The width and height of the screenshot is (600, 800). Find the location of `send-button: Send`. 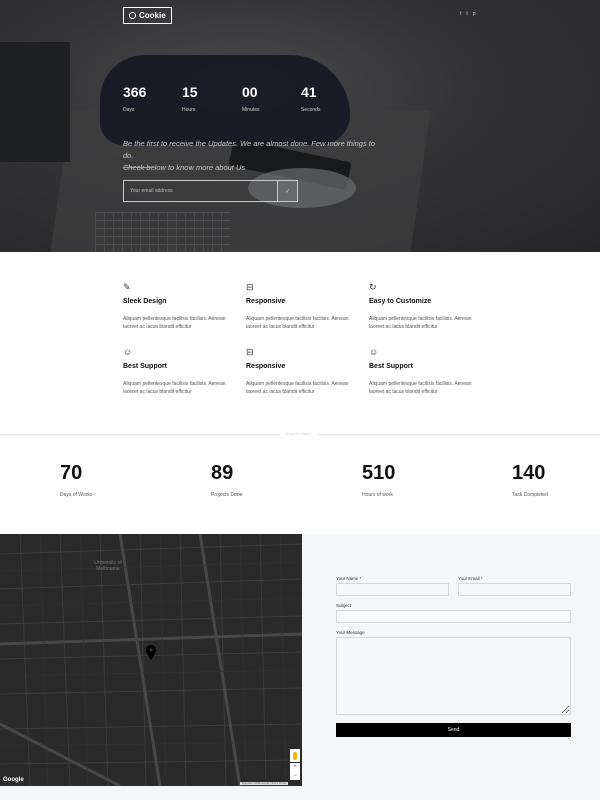

send-button: Send is located at coordinates (453, 730).